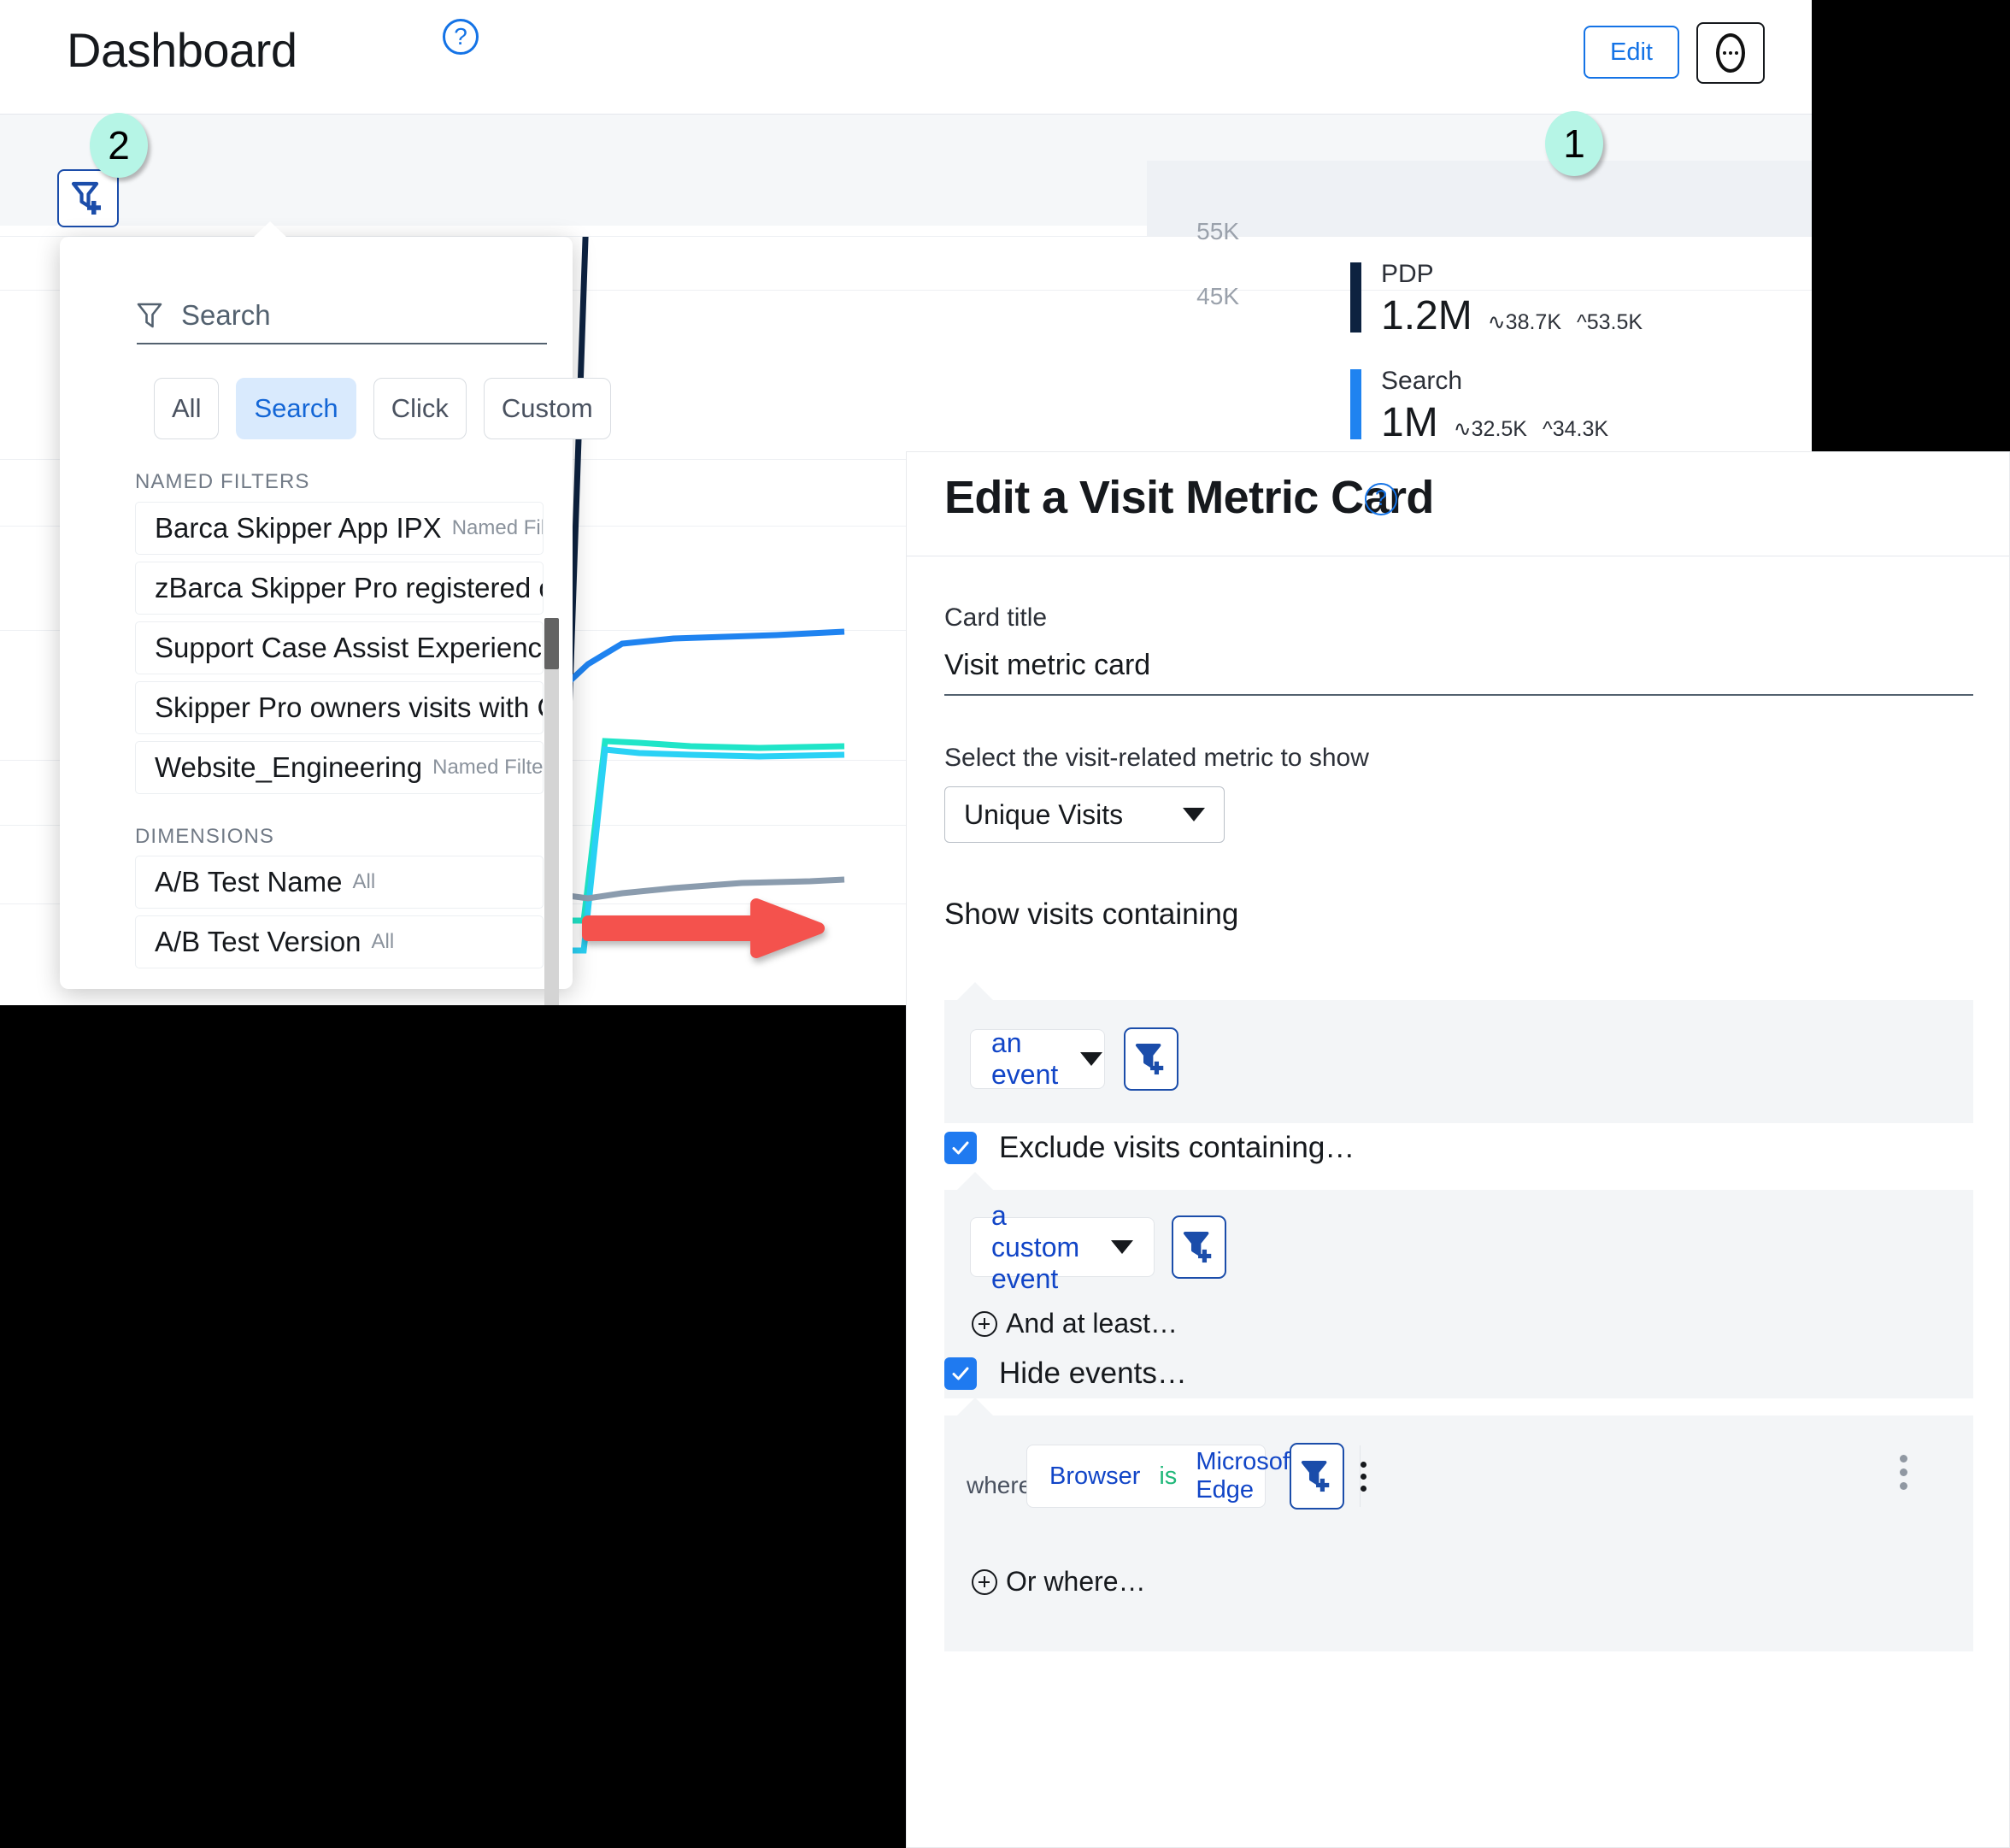 Image resolution: width=2010 pixels, height=1848 pixels. What do you see at coordinates (1000, 1485) in the screenshot?
I see `hide-where-label: where` at bounding box center [1000, 1485].